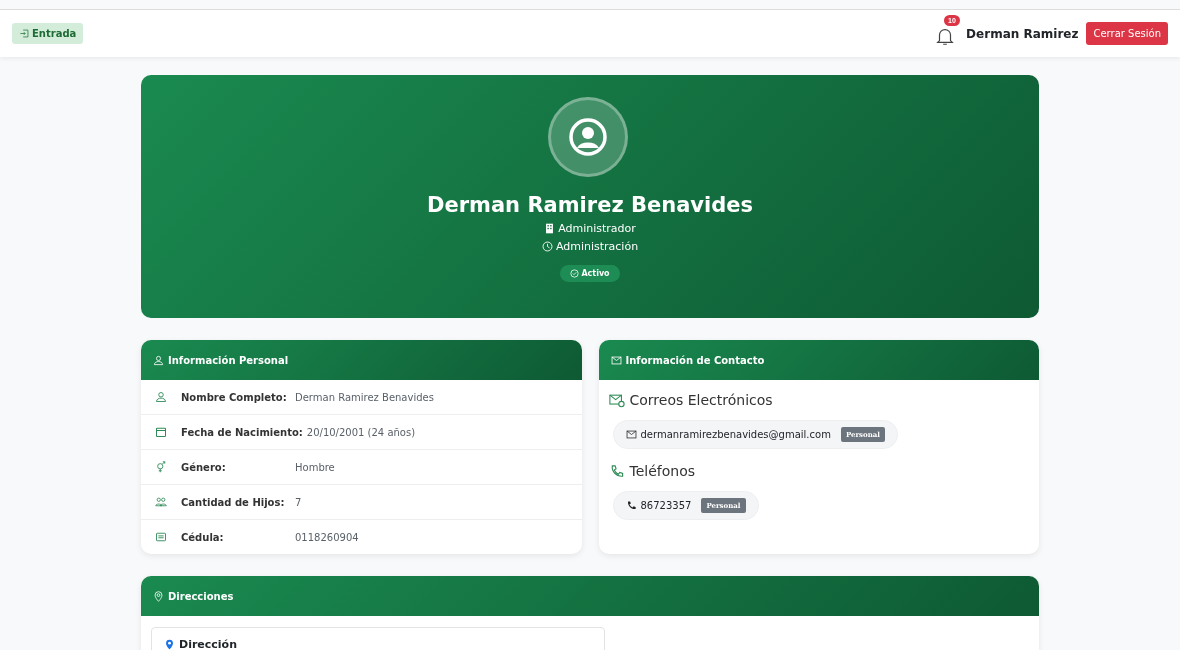 This screenshot has width=1180, height=650. Describe the element at coordinates (161, 537) in the screenshot. I see `card-icon` at that location.